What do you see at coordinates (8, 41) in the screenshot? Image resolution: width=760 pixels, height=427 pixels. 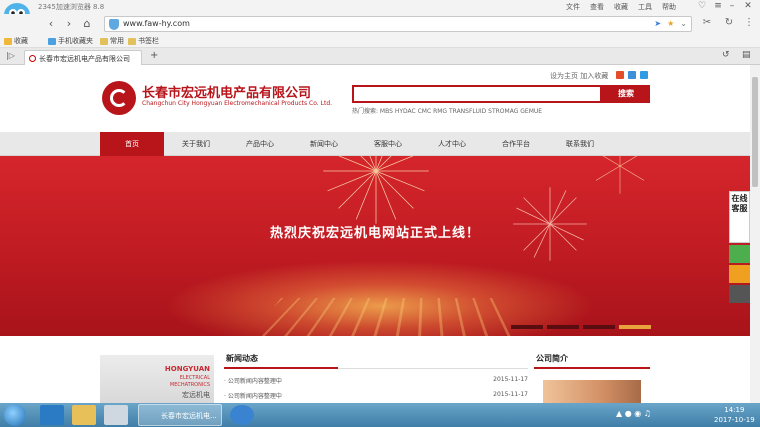 I see `star-icon` at bounding box center [8, 41].